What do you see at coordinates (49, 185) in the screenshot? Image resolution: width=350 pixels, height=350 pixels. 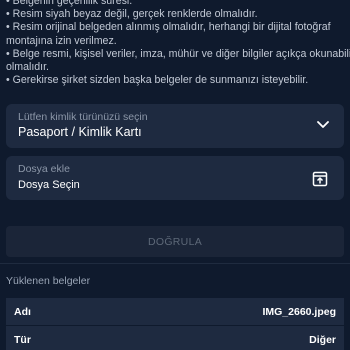 I see `file-value: Dosya Seçin` at bounding box center [49, 185].